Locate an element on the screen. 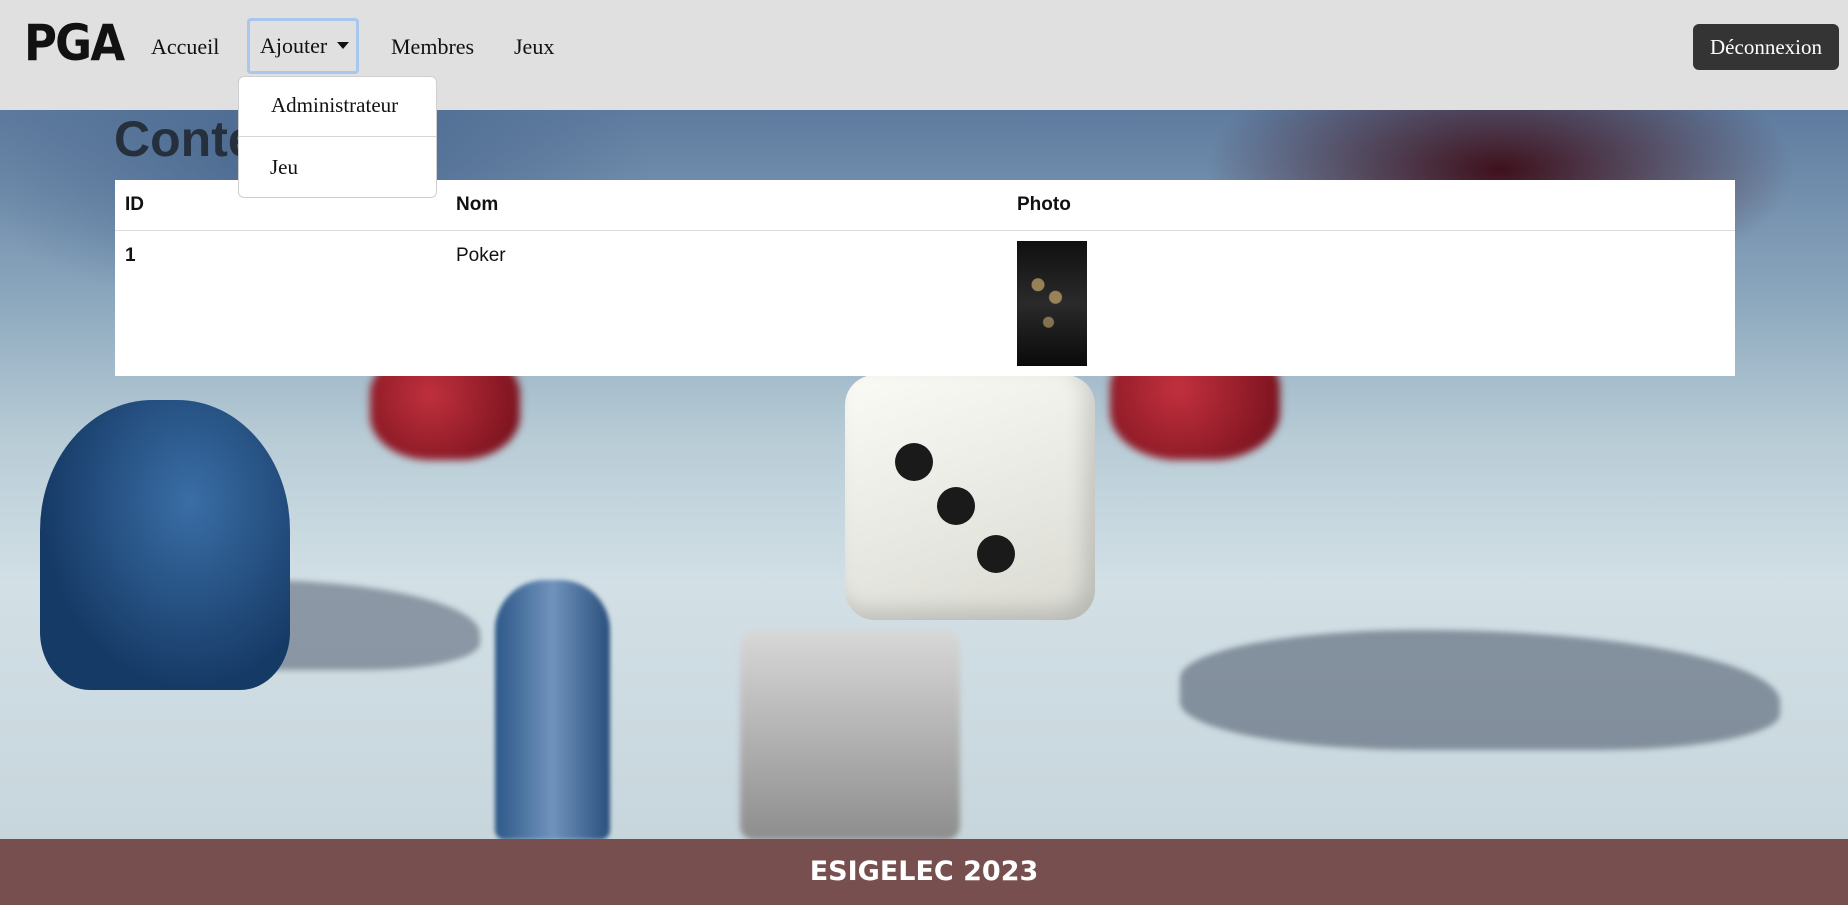  column-header-photo: Photo is located at coordinates (1371, 205).